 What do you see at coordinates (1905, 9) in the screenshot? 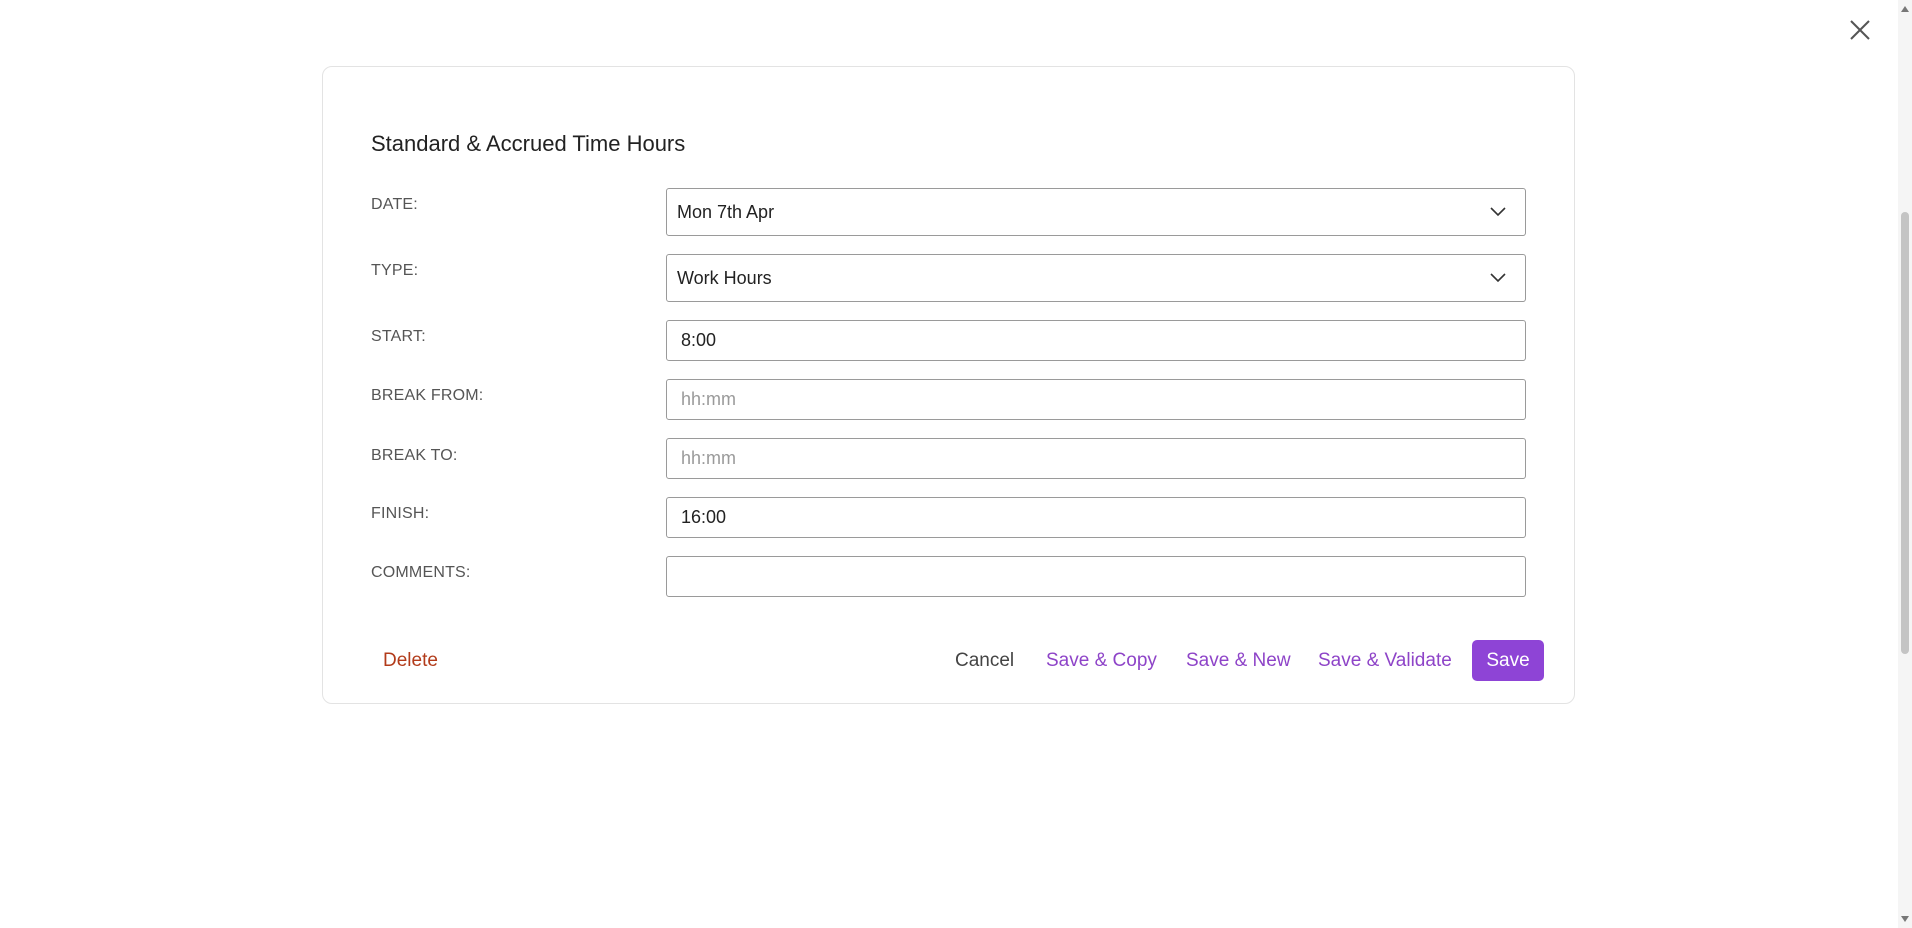
I see `scroll-up-icon` at bounding box center [1905, 9].